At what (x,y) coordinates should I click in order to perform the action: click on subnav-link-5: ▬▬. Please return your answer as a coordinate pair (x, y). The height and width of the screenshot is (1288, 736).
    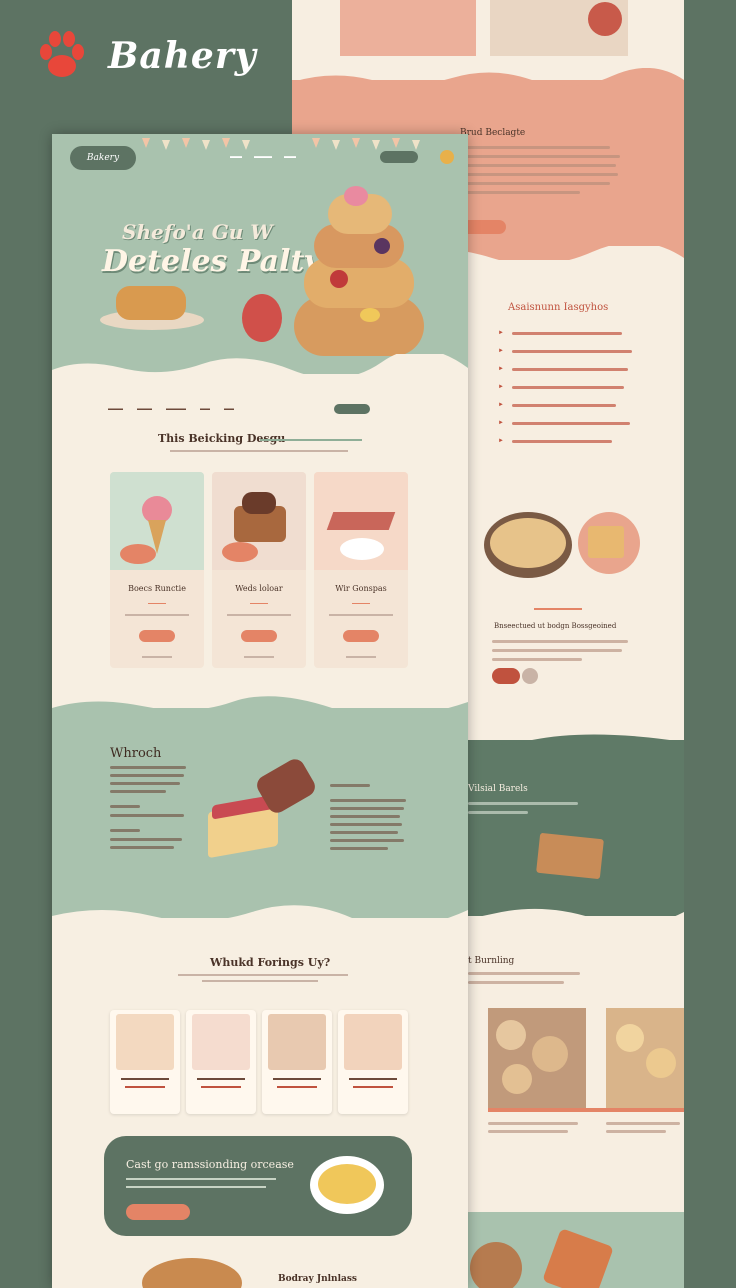
    Looking at the image, I should click on (229, 409).